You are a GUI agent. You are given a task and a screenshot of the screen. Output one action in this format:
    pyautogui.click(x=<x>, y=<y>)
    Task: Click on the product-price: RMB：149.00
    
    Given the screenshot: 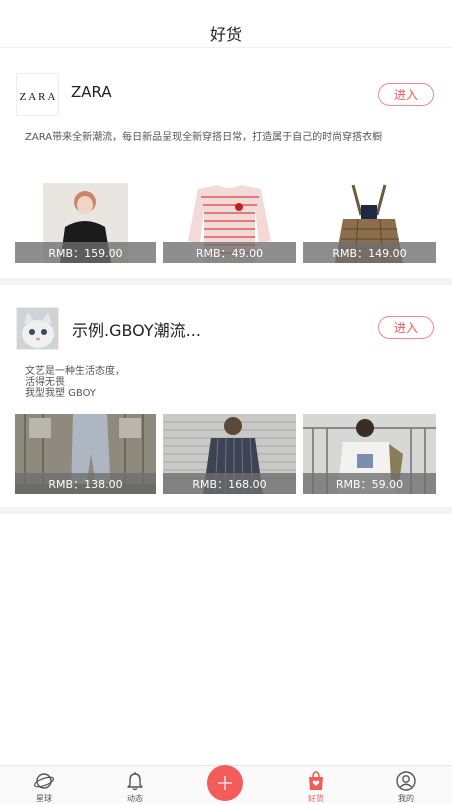 What is the action you would take?
    pyautogui.click(x=369, y=252)
    